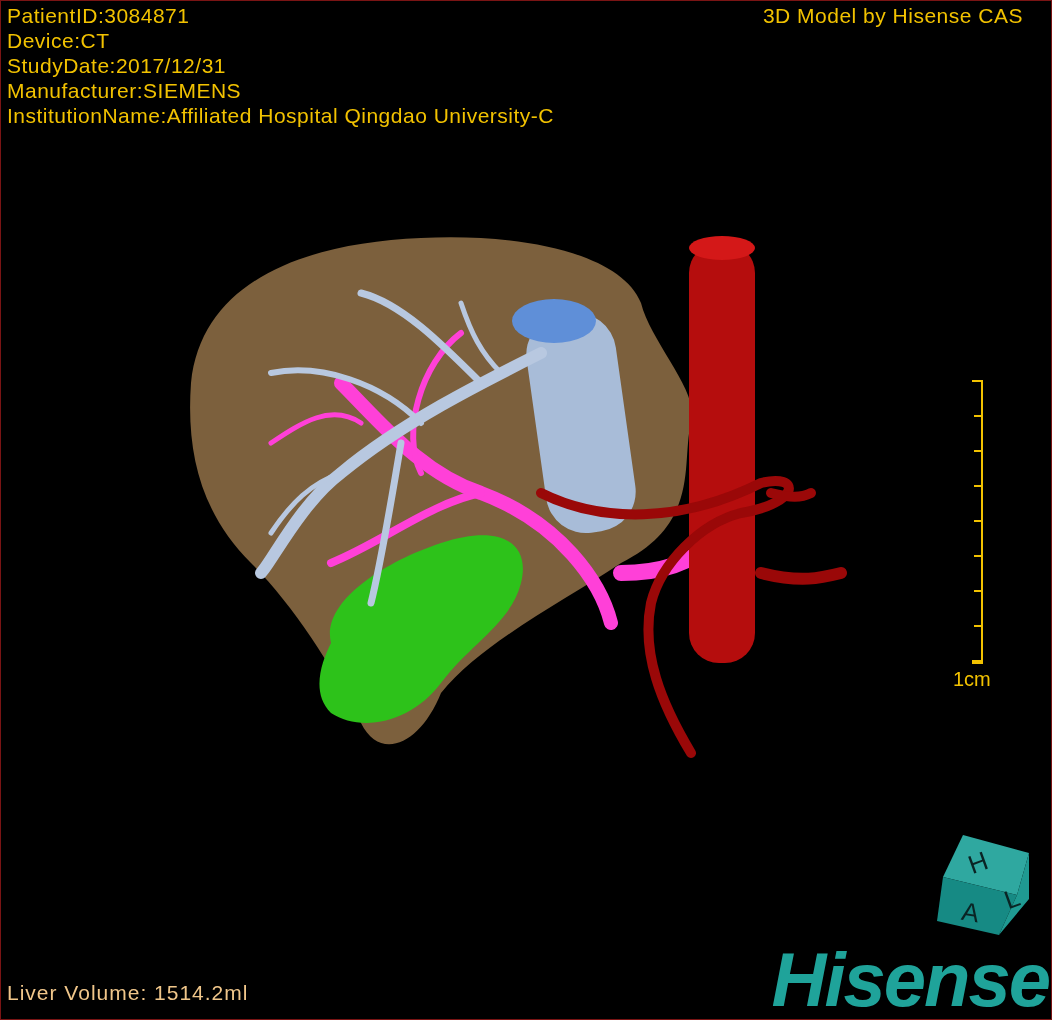  I want to click on cube-face-label: H, so click(977, 862).